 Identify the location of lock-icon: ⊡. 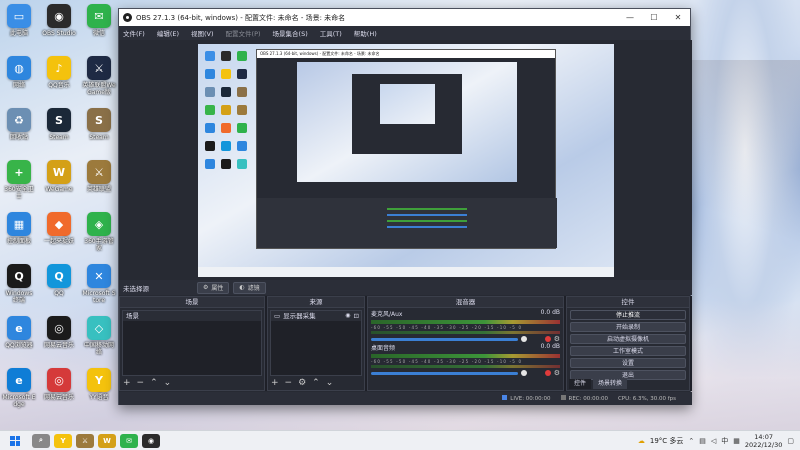
(356, 316).